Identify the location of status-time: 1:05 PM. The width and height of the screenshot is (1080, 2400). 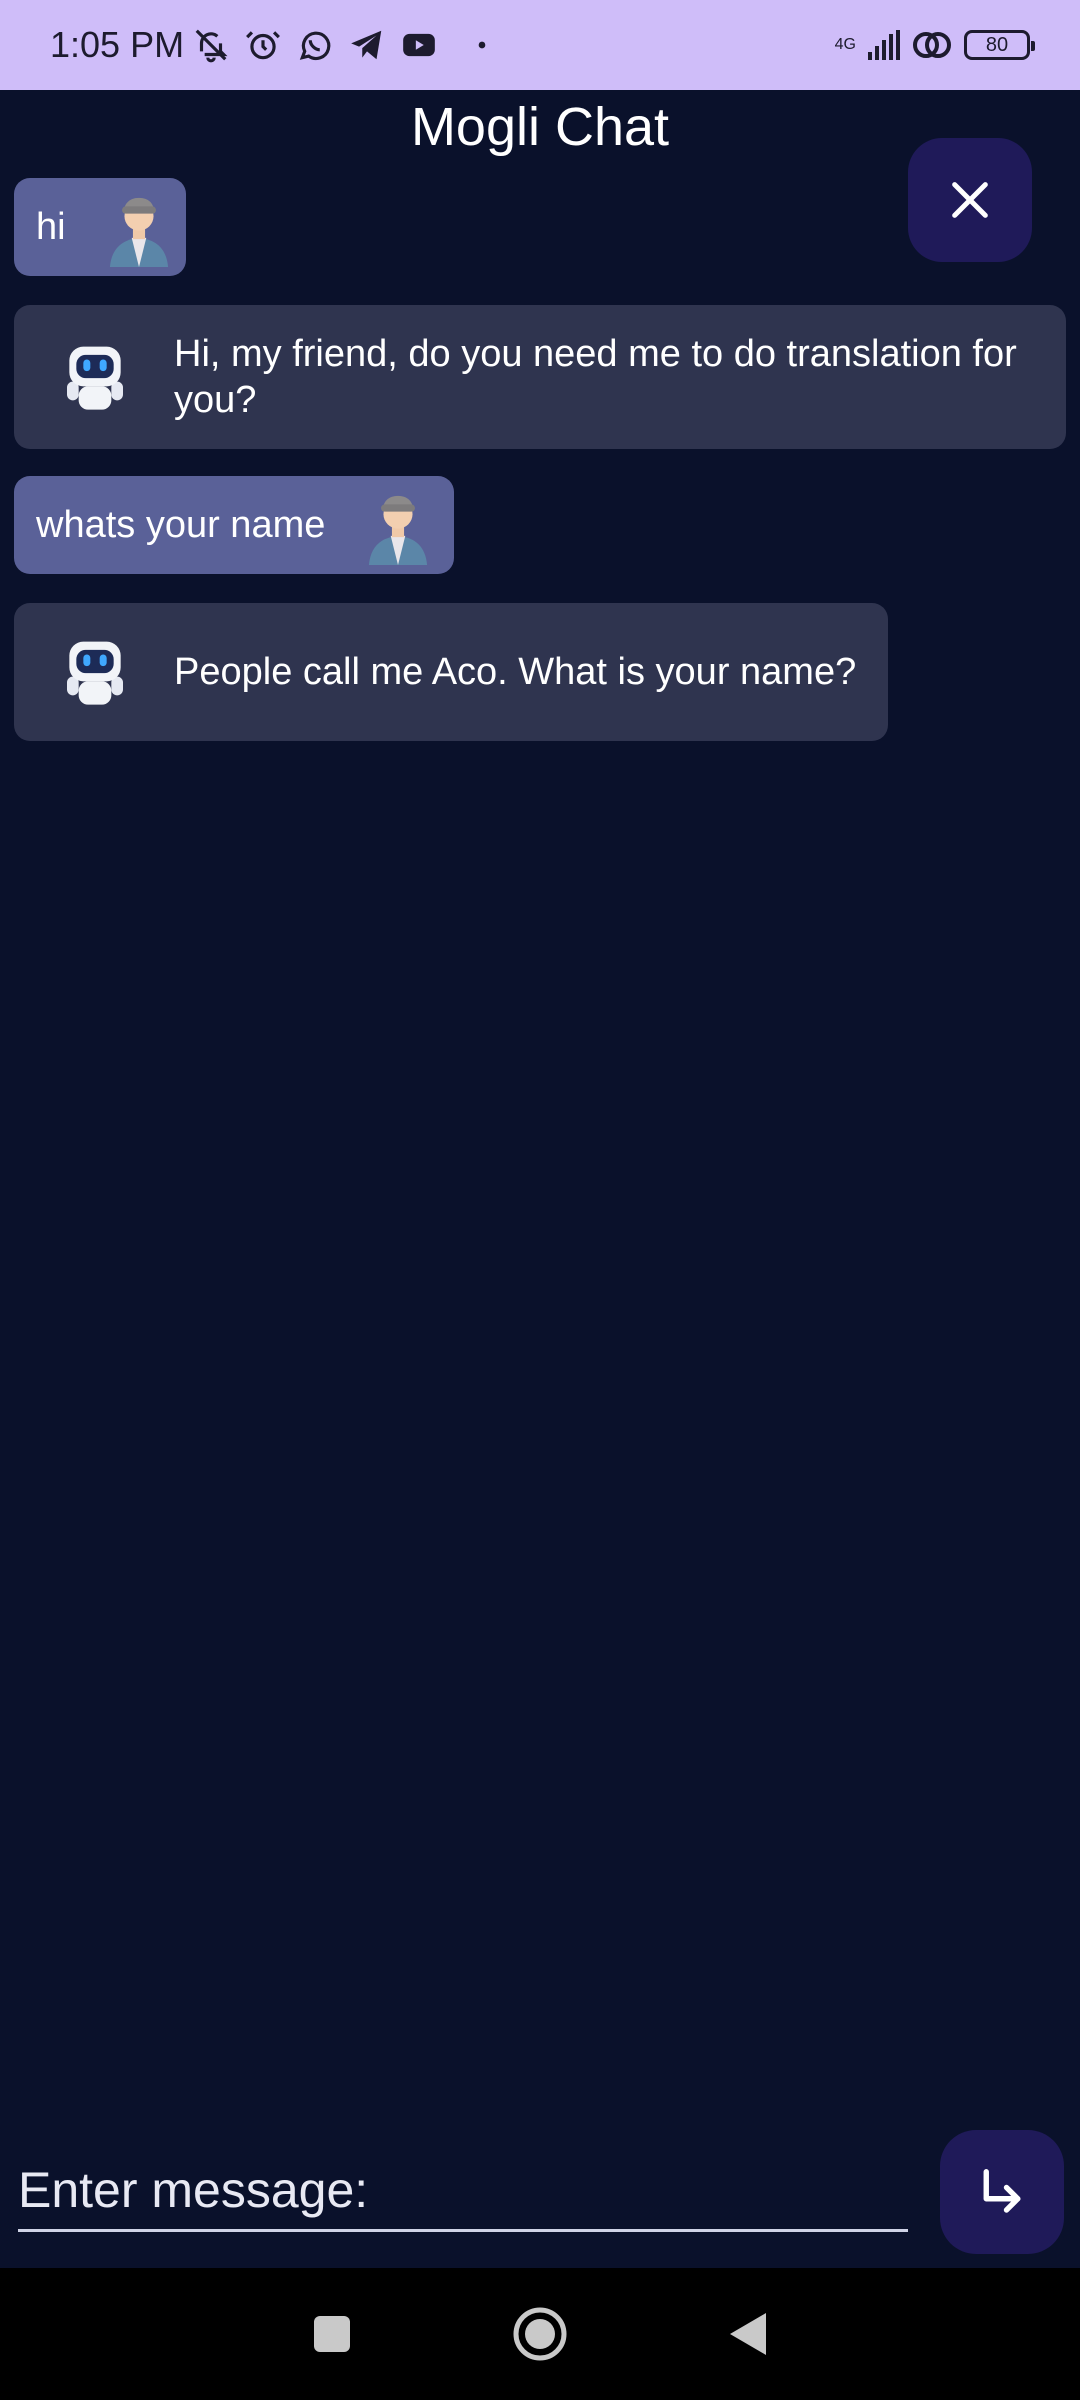
(117, 44).